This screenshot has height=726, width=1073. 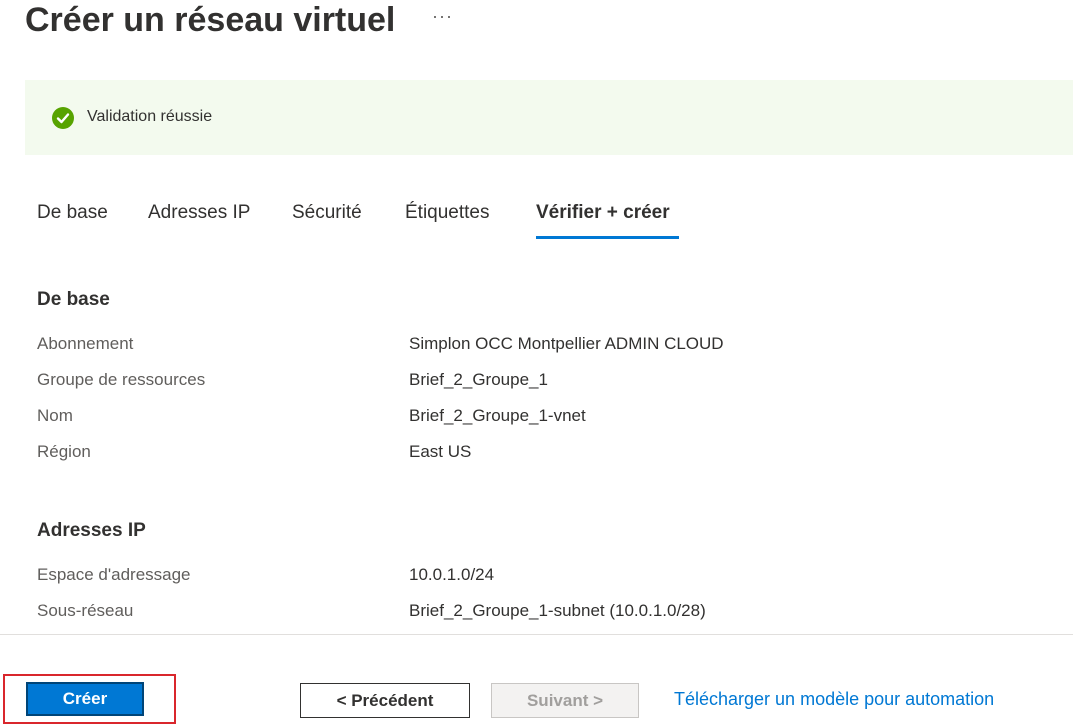 What do you see at coordinates (440, 451) in the screenshot?
I see `value-region: East US` at bounding box center [440, 451].